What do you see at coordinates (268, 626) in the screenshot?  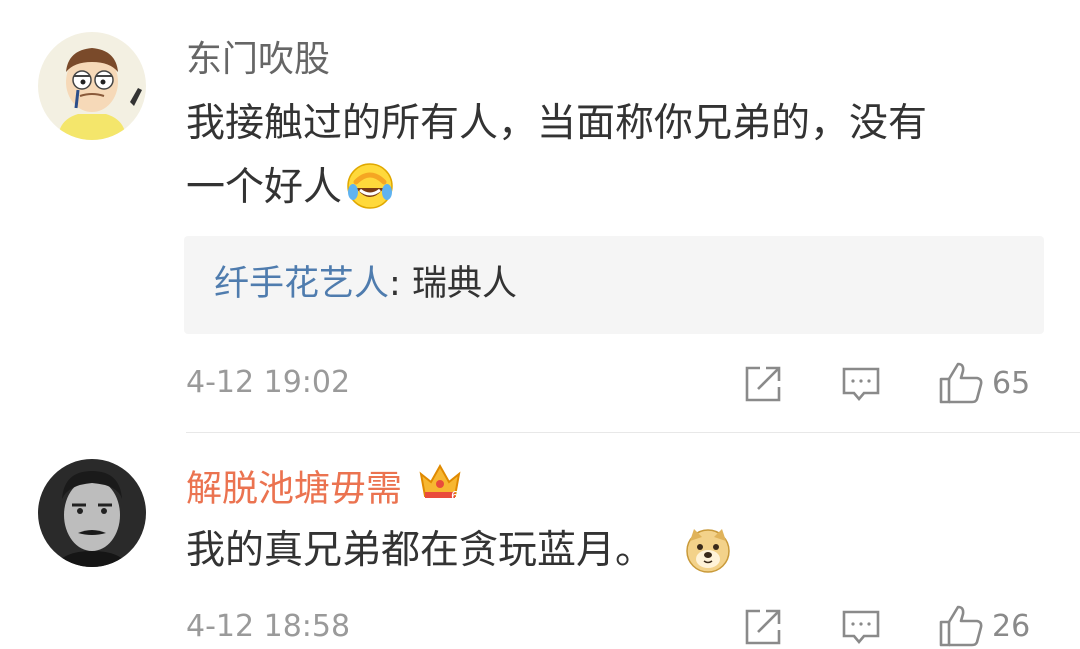 I see `timestamp: 4-12 18:58` at bounding box center [268, 626].